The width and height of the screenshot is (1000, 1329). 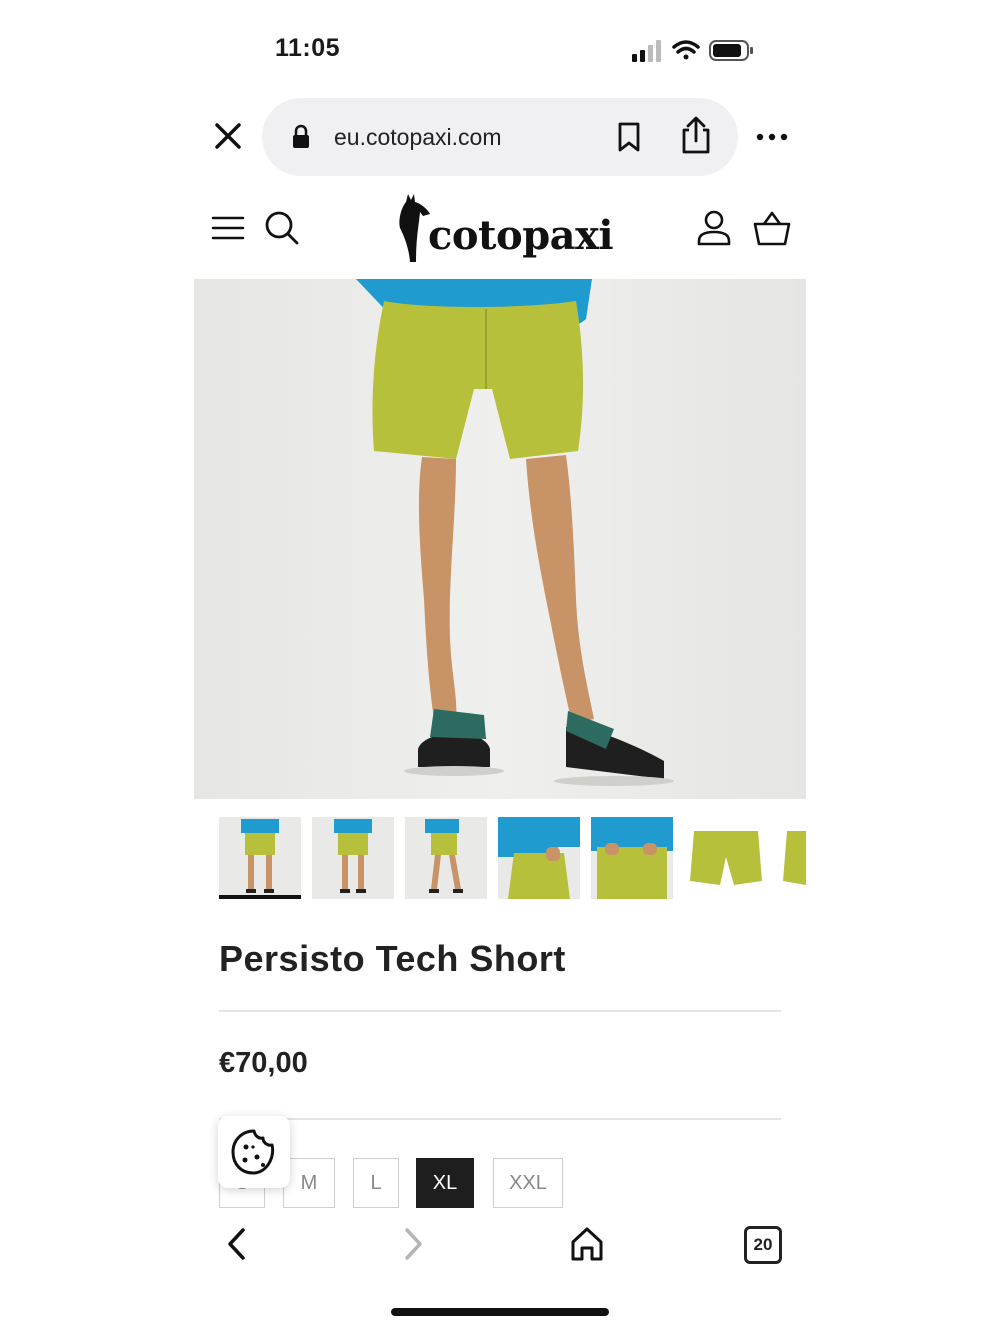 I want to click on product-price: €70,00, so click(x=263, y=1063).